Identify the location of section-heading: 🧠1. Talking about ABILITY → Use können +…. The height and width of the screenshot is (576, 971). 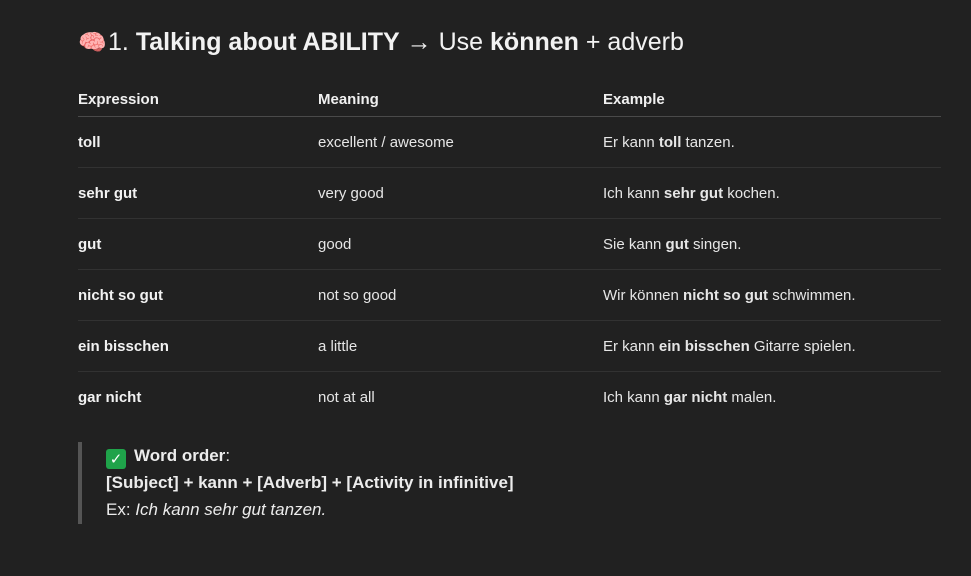
(381, 42).